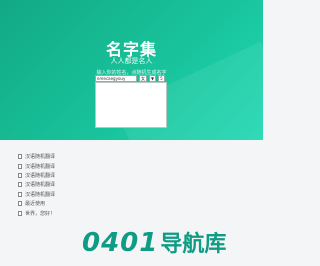 The image size is (320, 266). What do you see at coordinates (132, 203) in the screenshot?
I see `list-item: 最近使用` at bounding box center [132, 203].